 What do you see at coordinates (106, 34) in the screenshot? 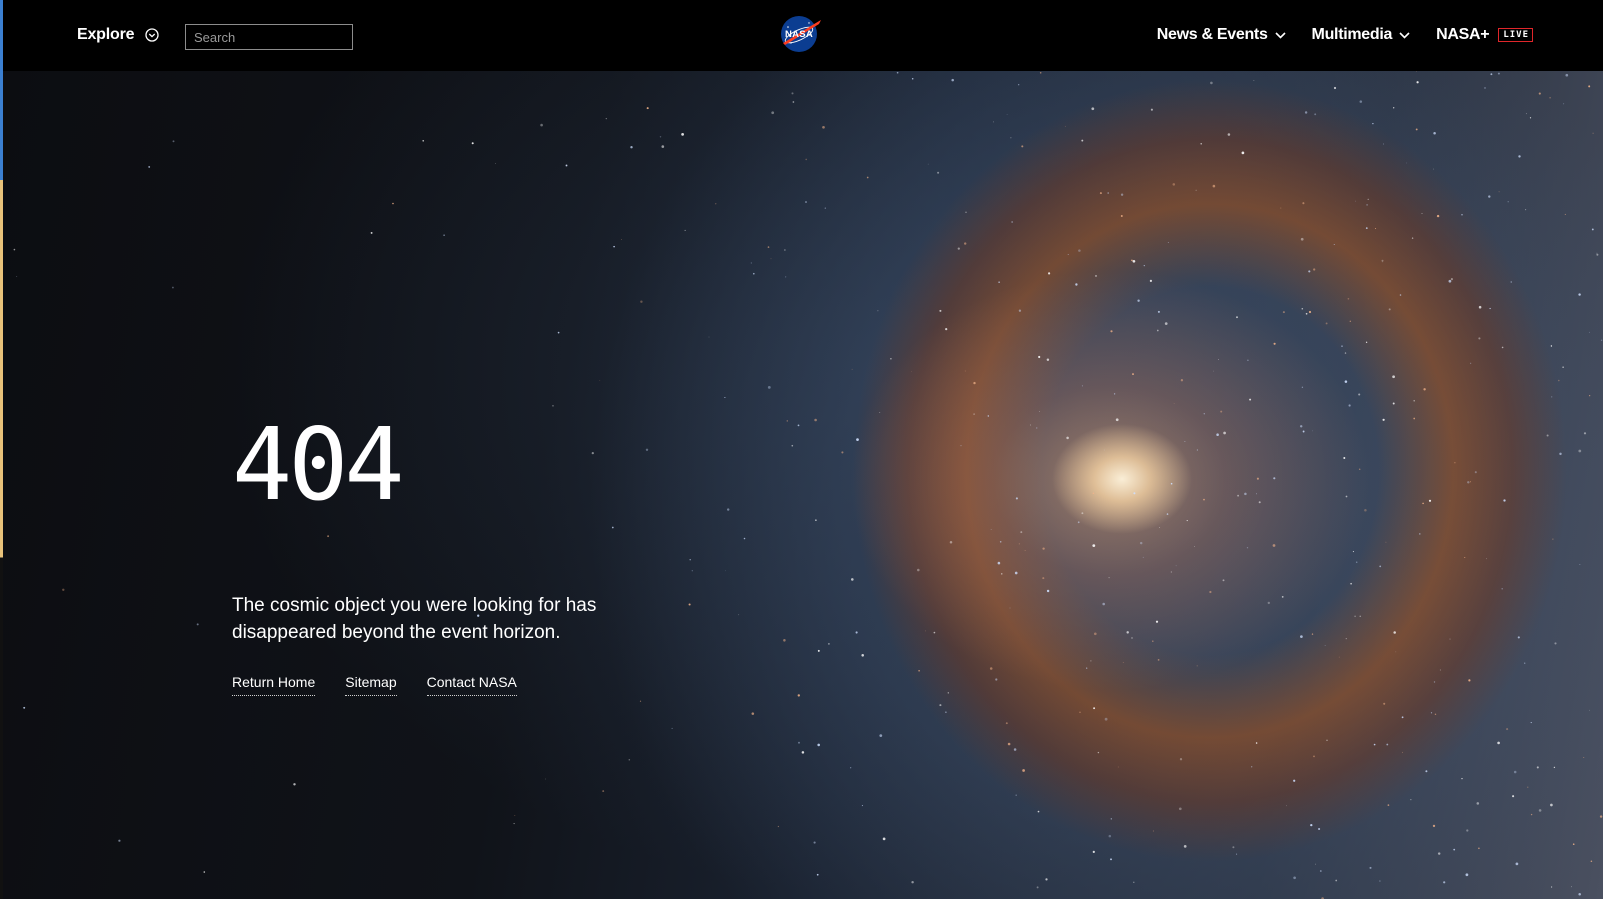
I see `explore-label: Explore` at bounding box center [106, 34].